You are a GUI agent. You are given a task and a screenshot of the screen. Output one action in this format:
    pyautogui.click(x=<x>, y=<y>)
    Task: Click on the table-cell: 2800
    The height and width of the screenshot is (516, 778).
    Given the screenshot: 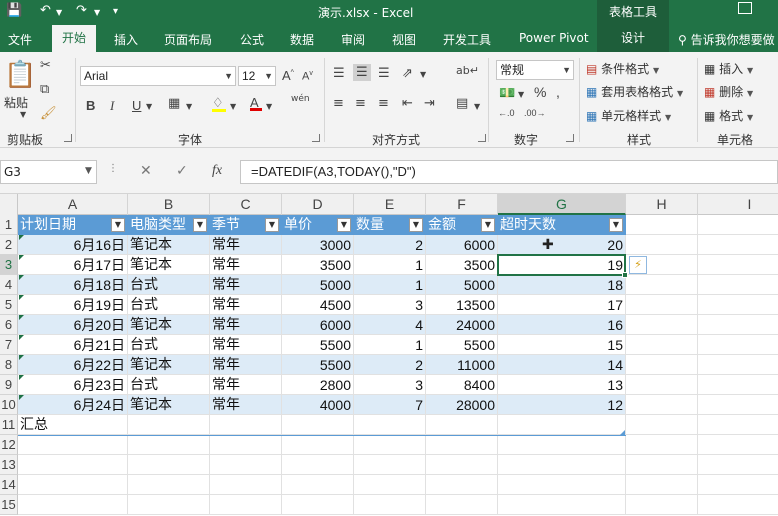 What is the action you would take?
    pyautogui.click(x=318, y=385)
    